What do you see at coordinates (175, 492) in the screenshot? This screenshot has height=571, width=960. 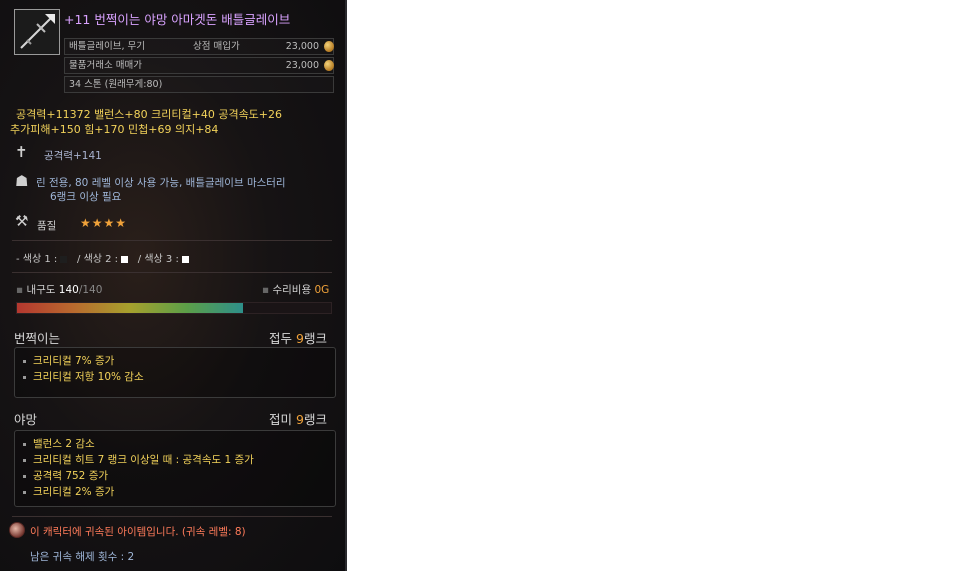 I see `enchant-effect: 크리티컬 2% 증가` at bounding box center [175, 492].